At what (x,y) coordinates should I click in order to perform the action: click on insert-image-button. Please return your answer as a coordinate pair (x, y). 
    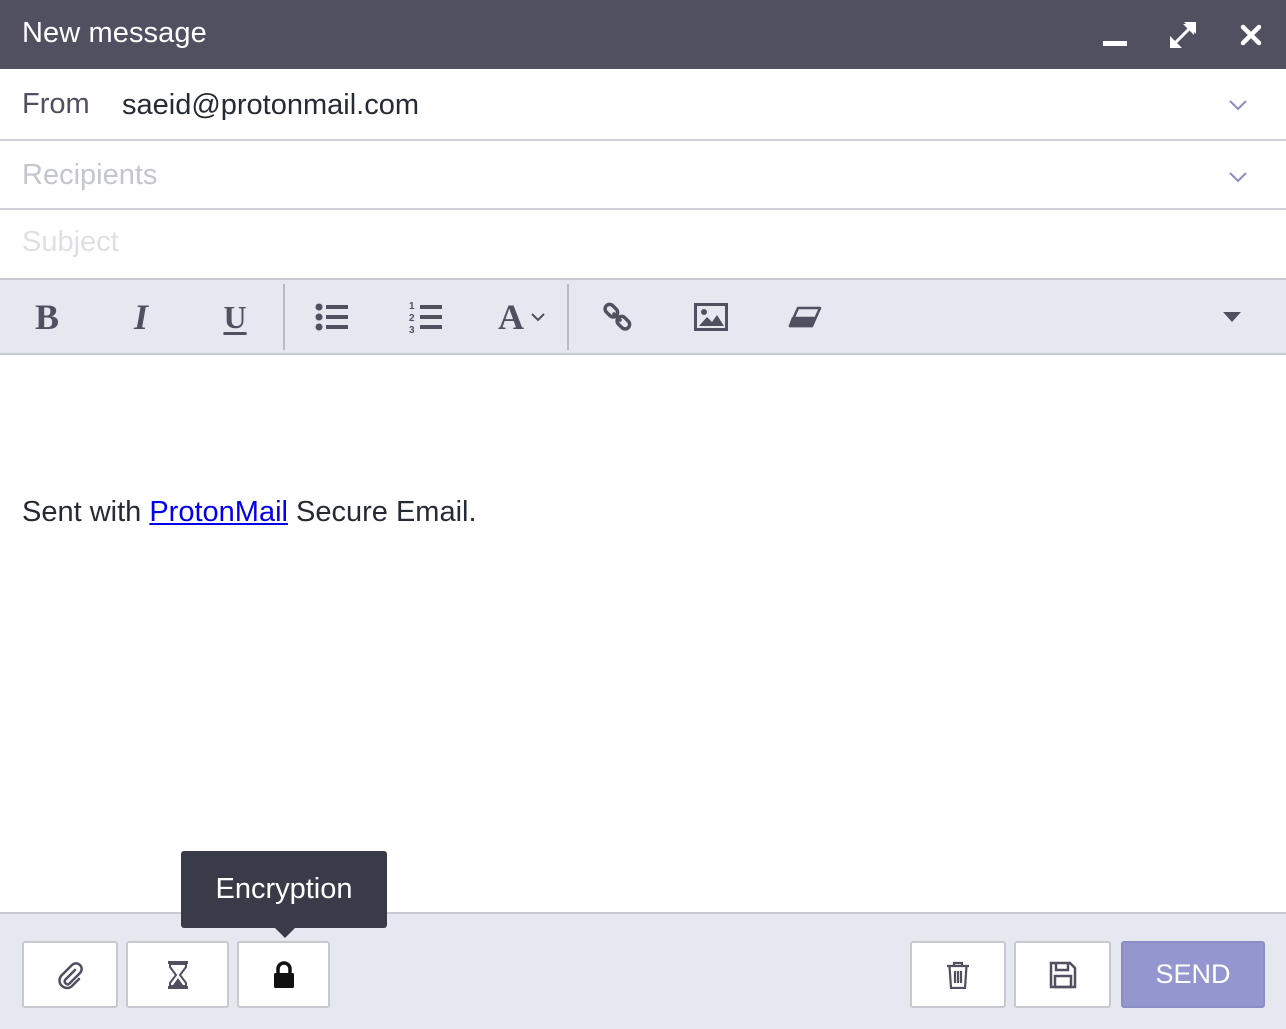
    Looking at the image, I should click on (711, 317).